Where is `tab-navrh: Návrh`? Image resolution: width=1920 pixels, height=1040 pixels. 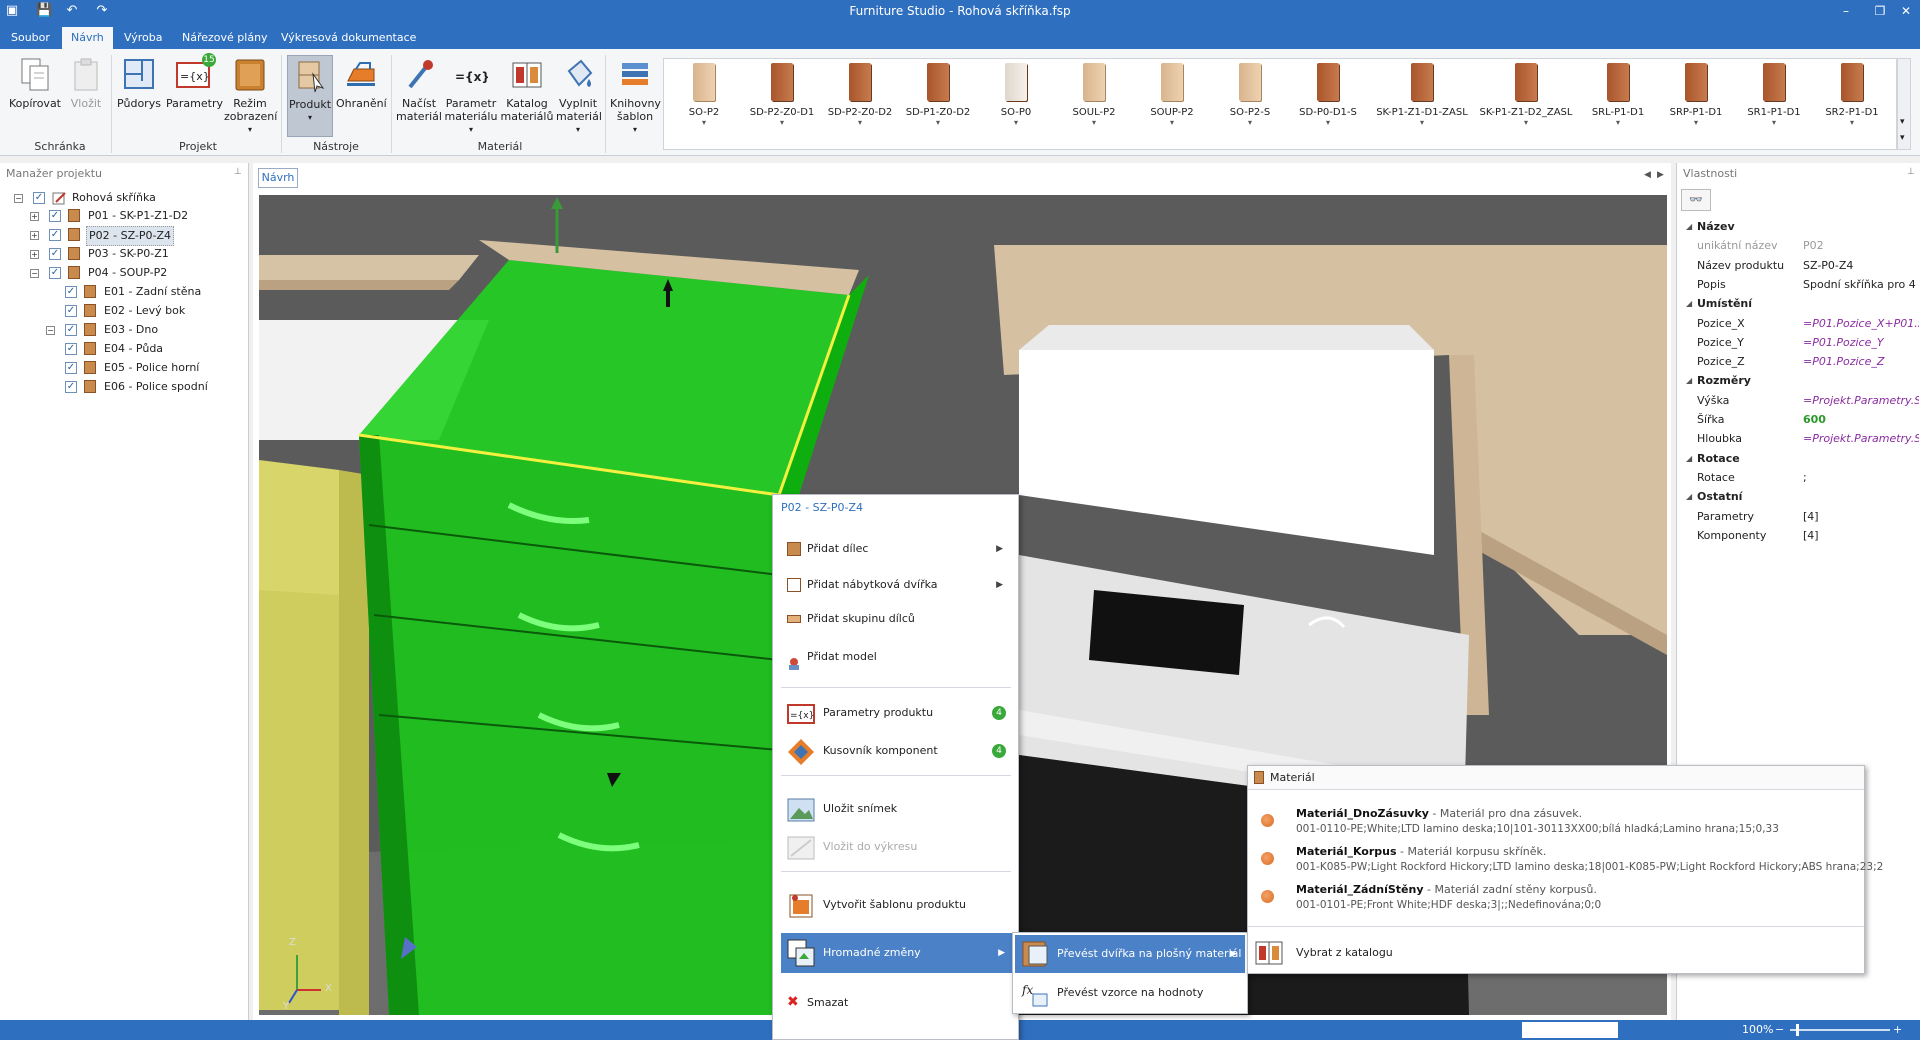 tab-navrh: Návrh is located at coordinates (278, 178).